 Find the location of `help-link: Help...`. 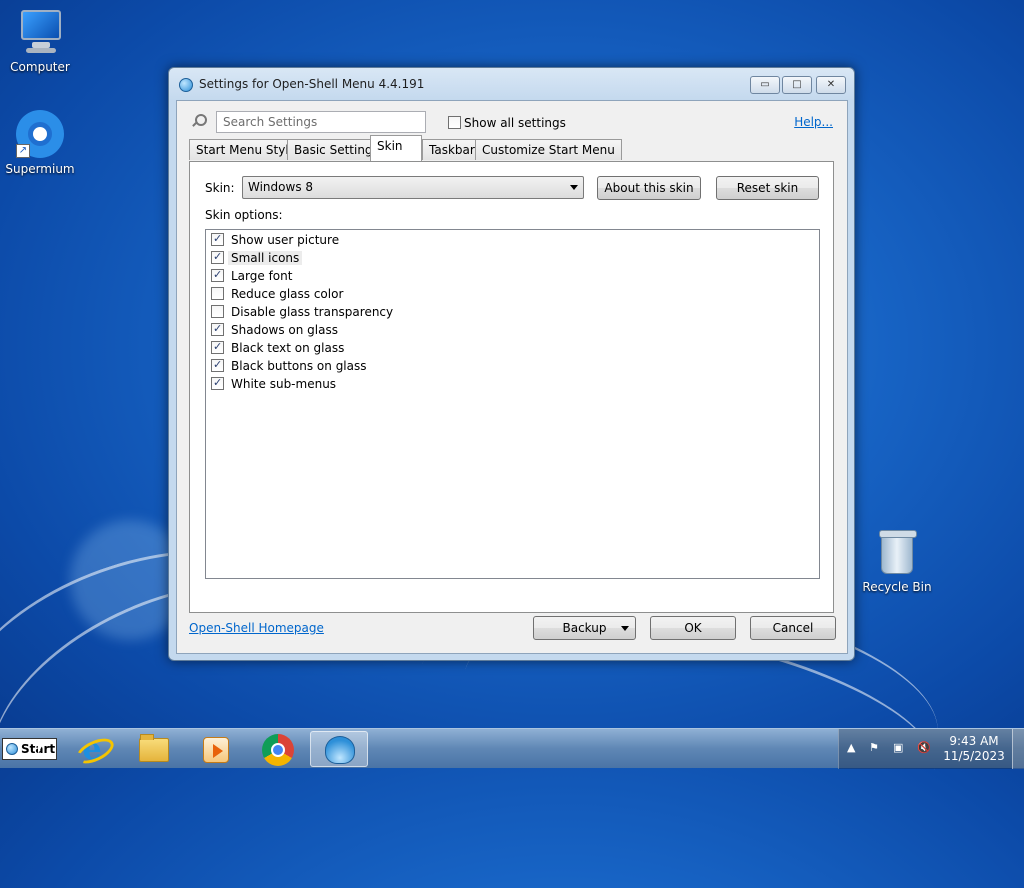

help-link: Help... is located at coordinates (813, 122).